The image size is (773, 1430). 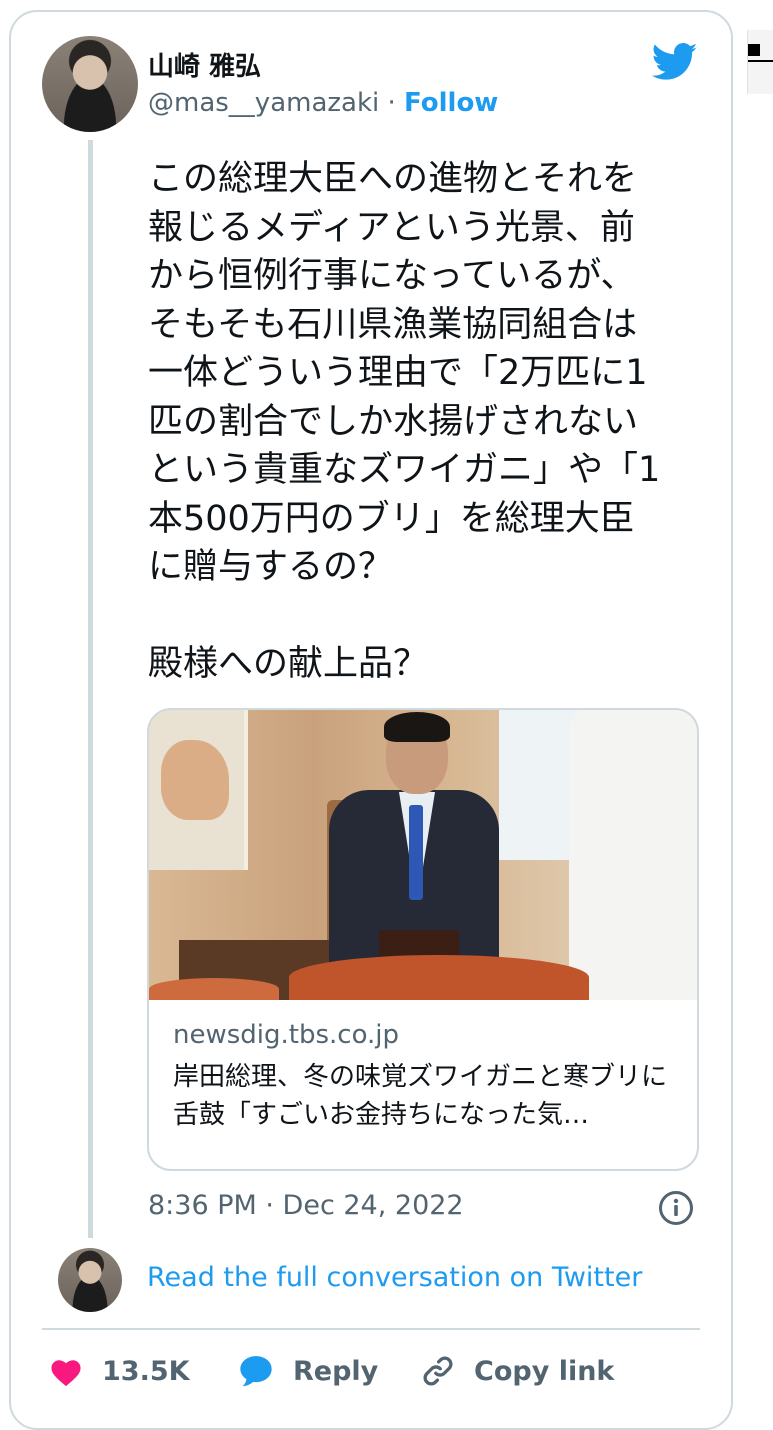 I want to click on link-icon, so click(x=438, y=1371).